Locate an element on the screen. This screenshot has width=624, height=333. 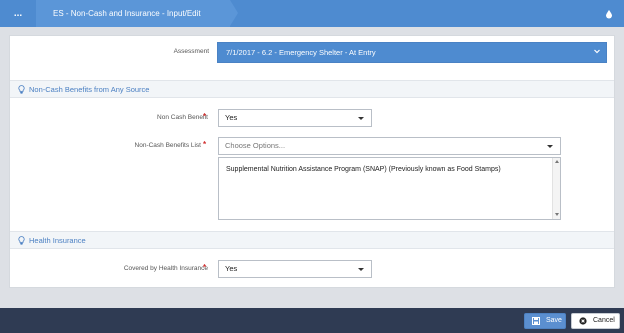
covered-by-health-insurance-select: Yes is located at coordinates (295, 269).